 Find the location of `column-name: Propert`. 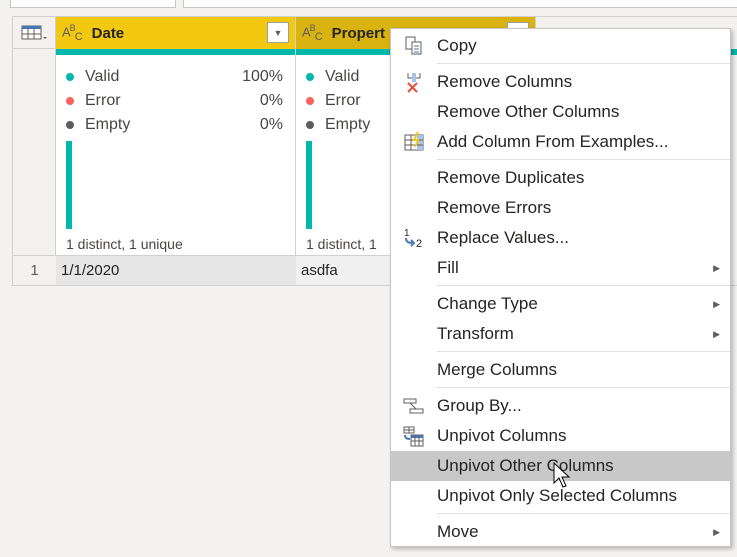

column-name: Propert is located at coordinates (358, 33).